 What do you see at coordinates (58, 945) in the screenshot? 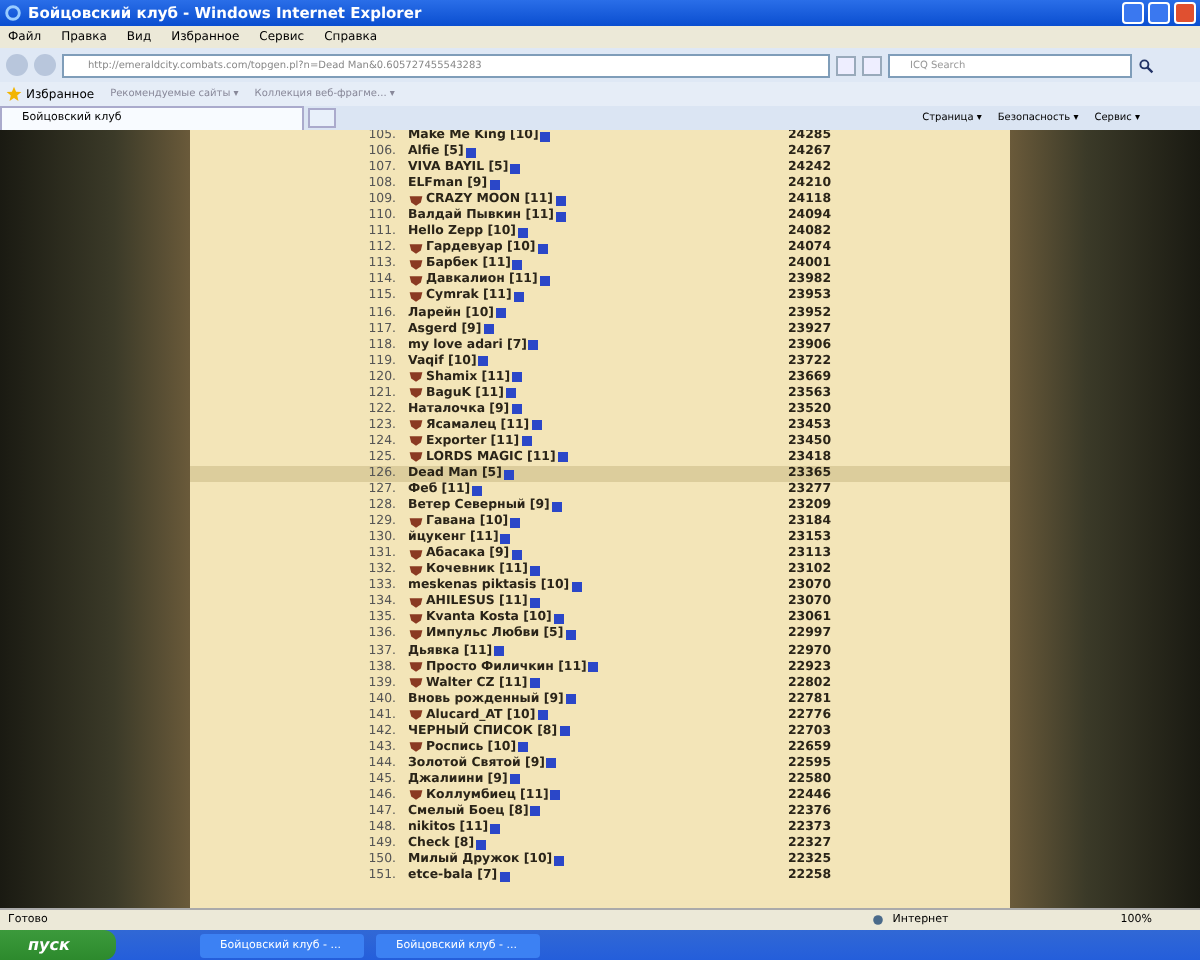
I see `start-button: пуск` at bounding box center [58, 945].